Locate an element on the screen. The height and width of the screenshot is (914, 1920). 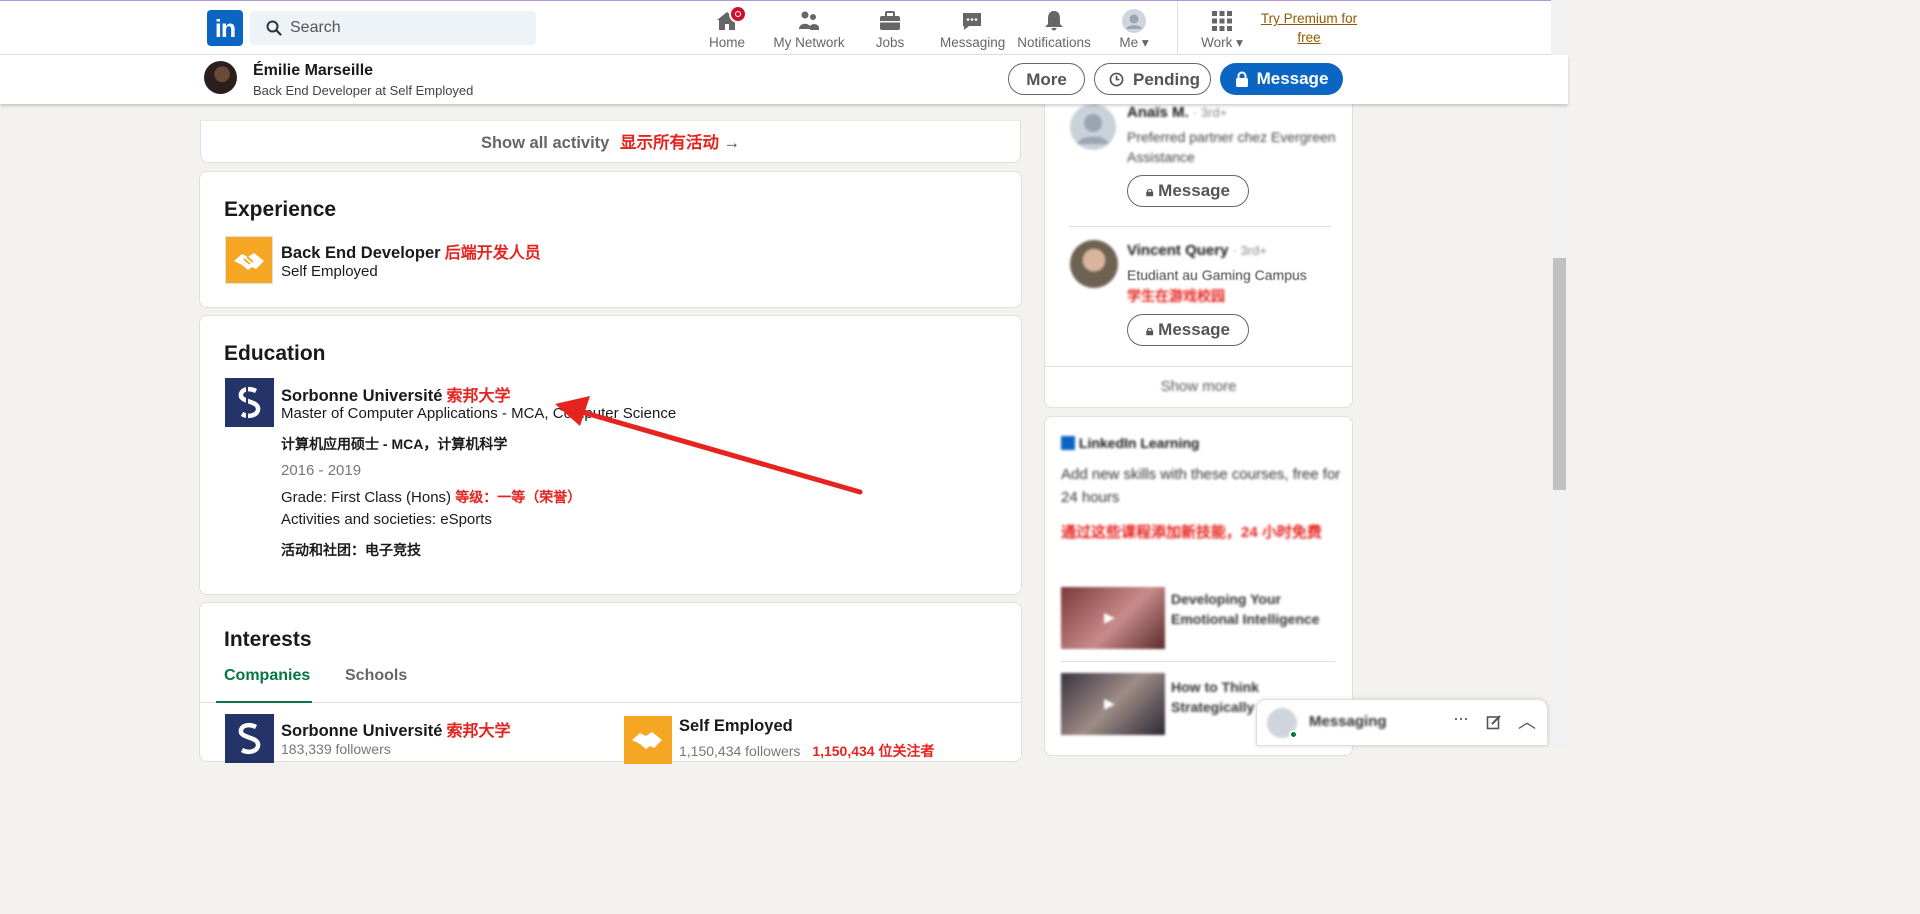
self-employed-logo is located at coordinates (648, 740).